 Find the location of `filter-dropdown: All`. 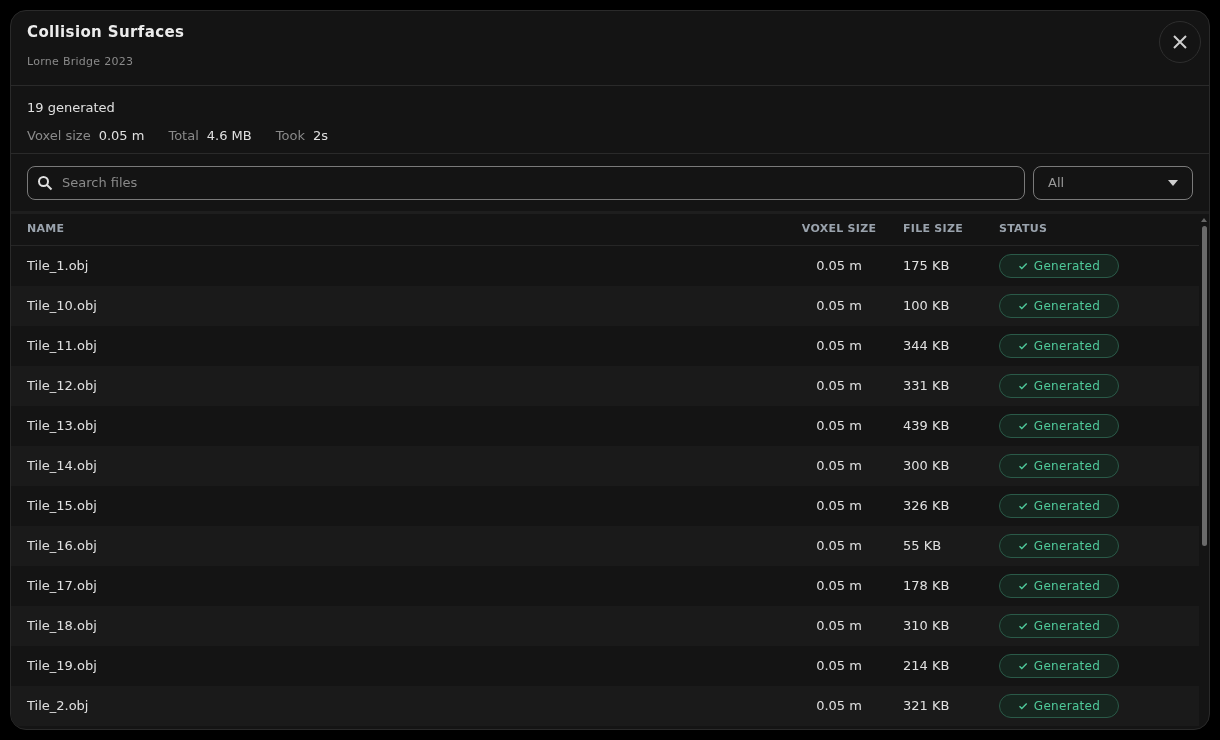

filter-dropdown: All is located at coordinates (1113, 182).